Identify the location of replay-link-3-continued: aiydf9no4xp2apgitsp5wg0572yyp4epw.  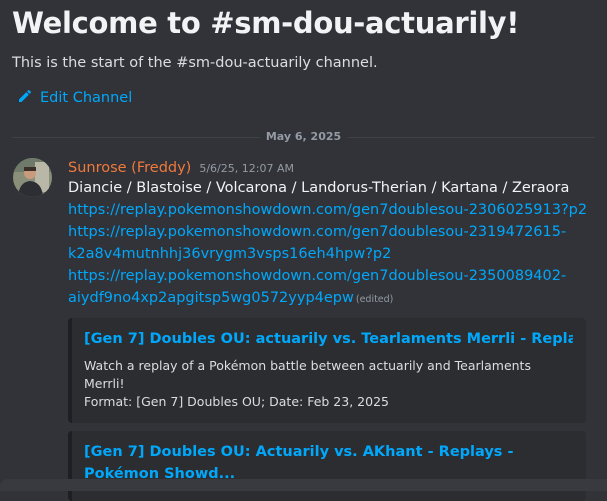
(211, 298).